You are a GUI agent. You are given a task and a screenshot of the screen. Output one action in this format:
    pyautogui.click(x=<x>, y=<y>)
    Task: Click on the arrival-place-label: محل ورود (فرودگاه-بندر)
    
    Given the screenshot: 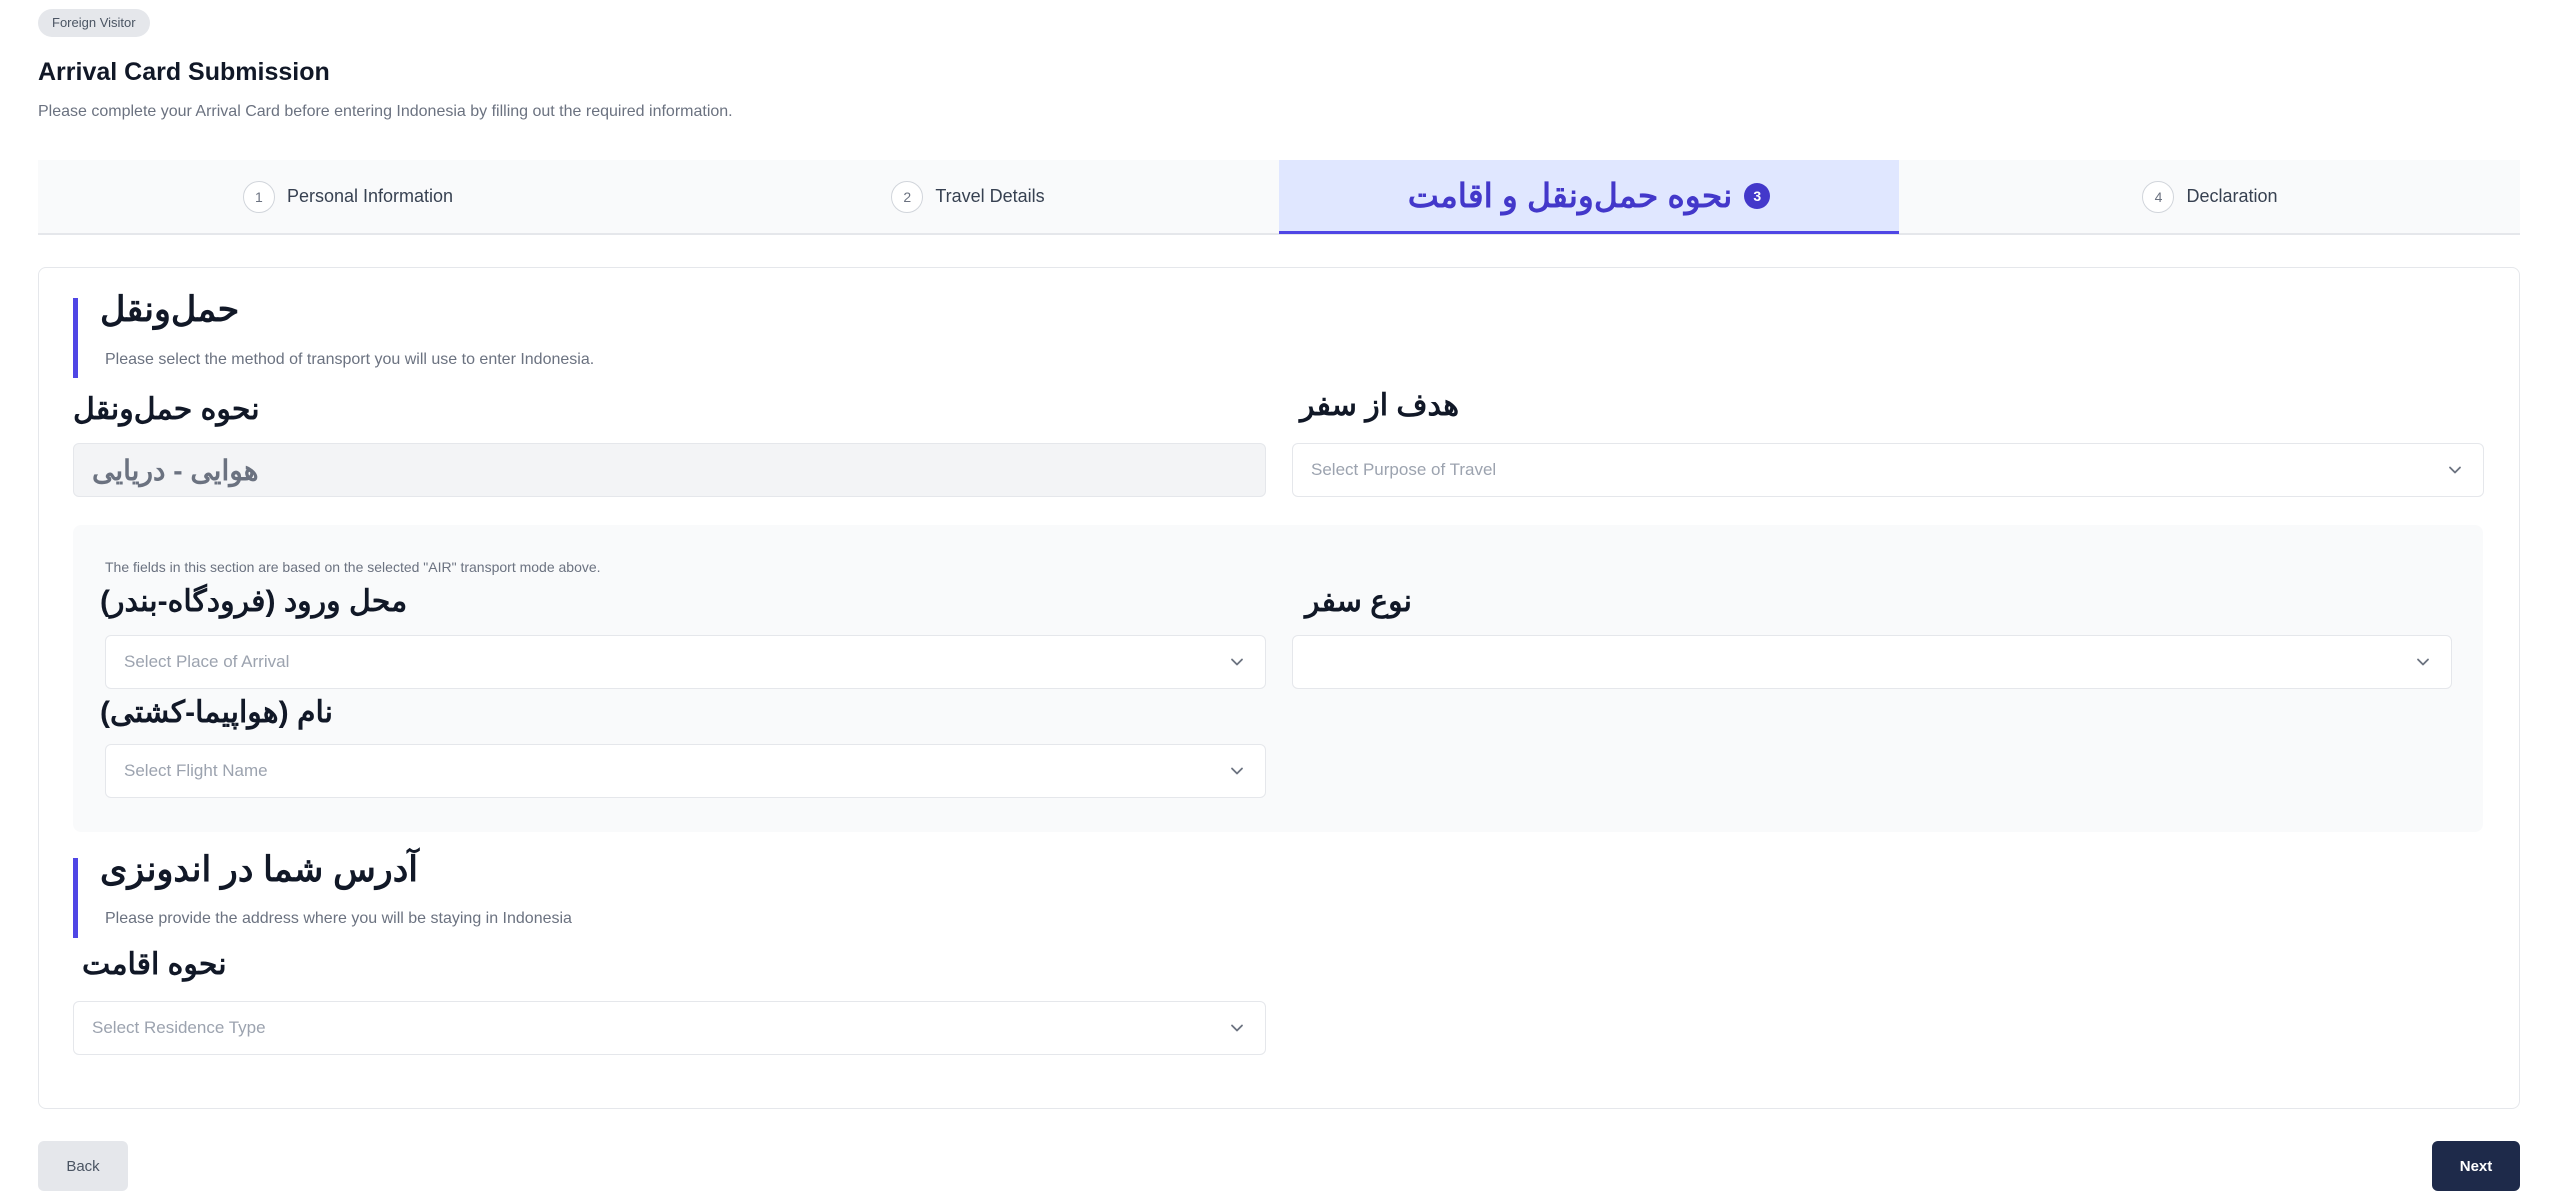 What is the action you would take?
    pyautogui.click(x=254, y=601)
    